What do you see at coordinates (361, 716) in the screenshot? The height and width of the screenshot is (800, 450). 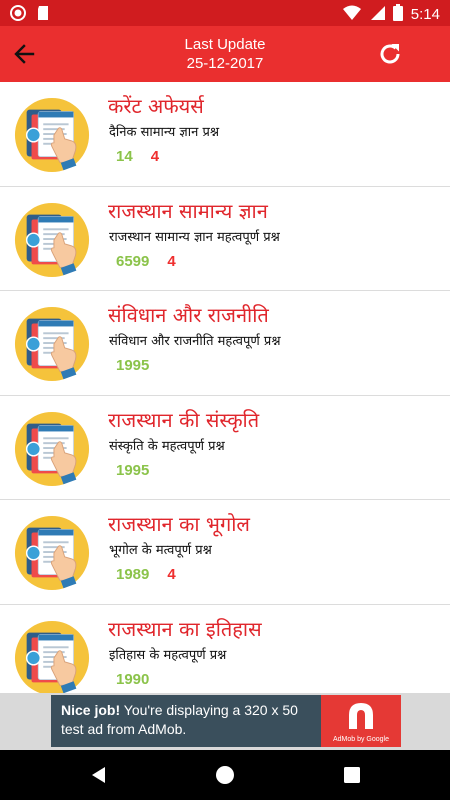 I see `admob-icon` at bounding box center [361, 716].